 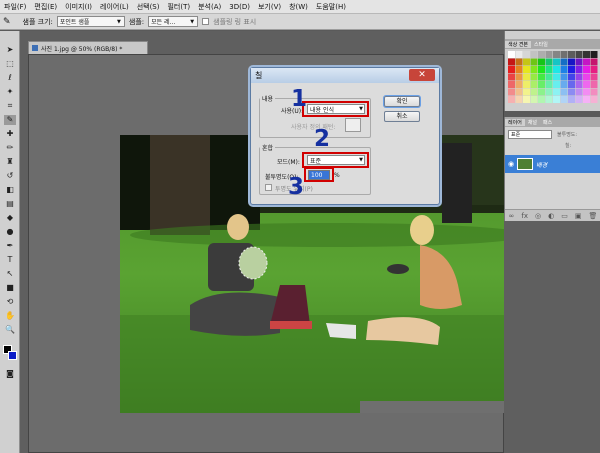 I want to click on menu-window: 창(W), so click(x=298, y=7).